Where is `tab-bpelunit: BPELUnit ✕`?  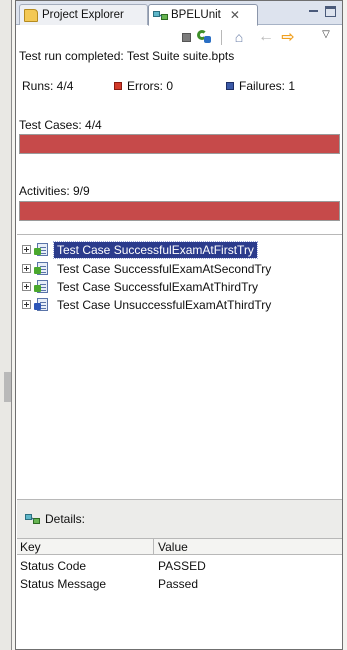 tab-bpelunit: BPELUnit ✕ is located at coordinates (203, 15).